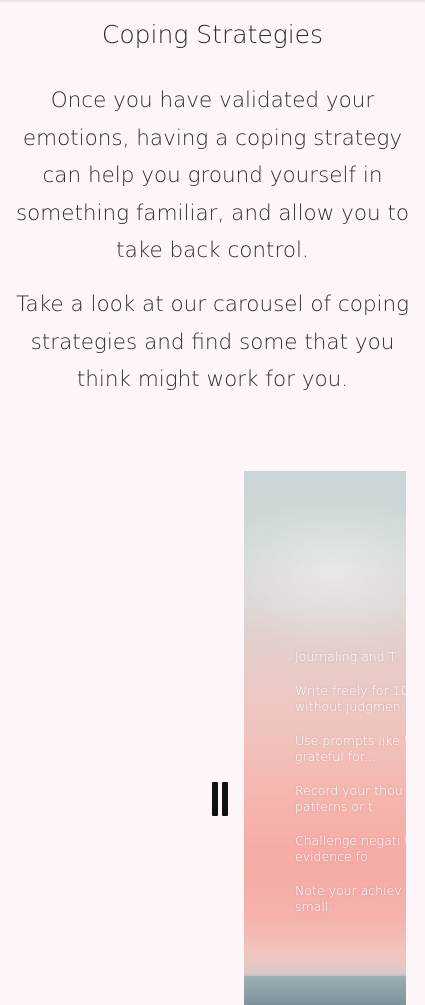 Image resolution: width=425 pixels, height=1005 pixels. Describe the element at coordinates (219, 799) in the screenshot. I see `carousel-pause-button` at that location.